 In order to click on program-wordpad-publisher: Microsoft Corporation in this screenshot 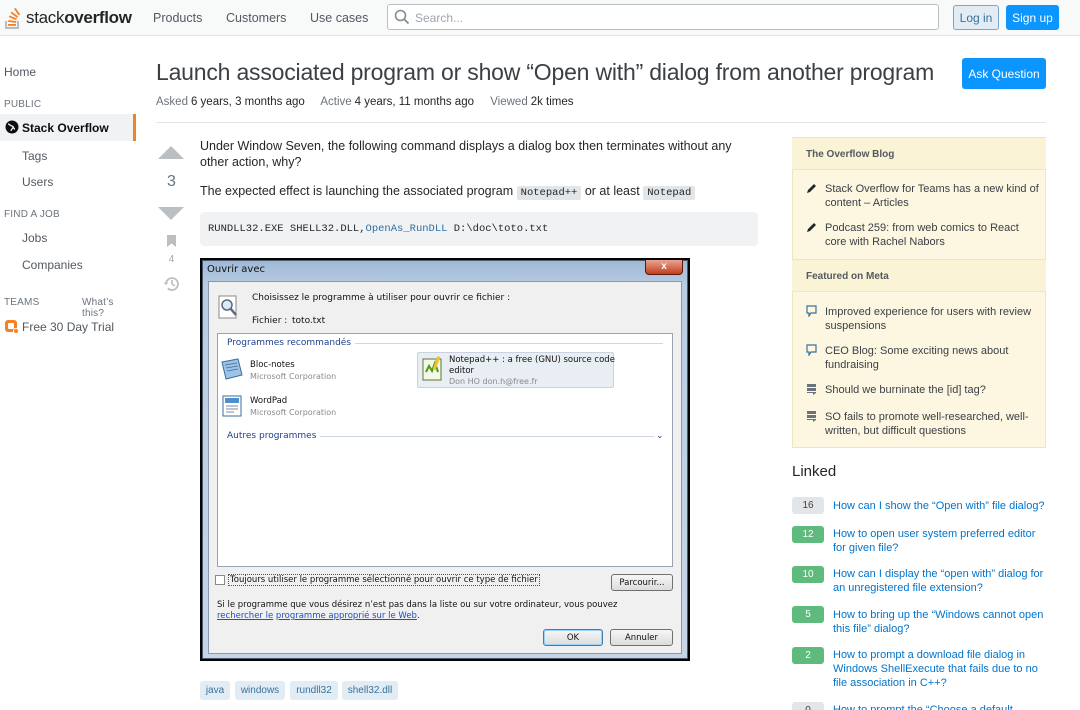, I will do `click(293, 412)`.